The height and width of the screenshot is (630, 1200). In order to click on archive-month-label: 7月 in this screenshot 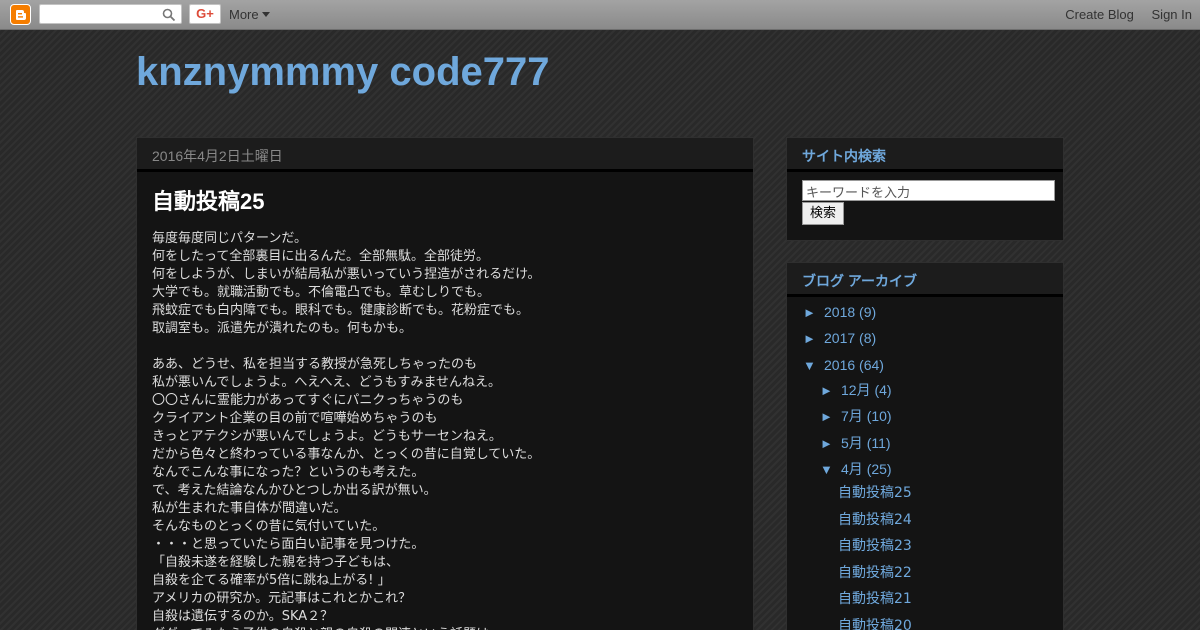, I will do `click(852, 416)`.